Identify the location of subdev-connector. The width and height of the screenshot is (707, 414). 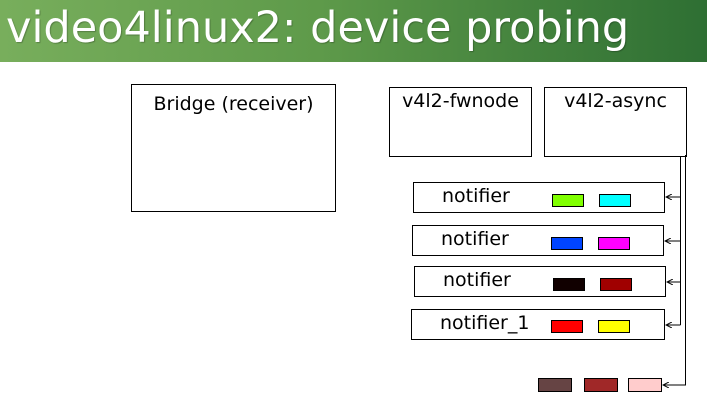
(674, 270).